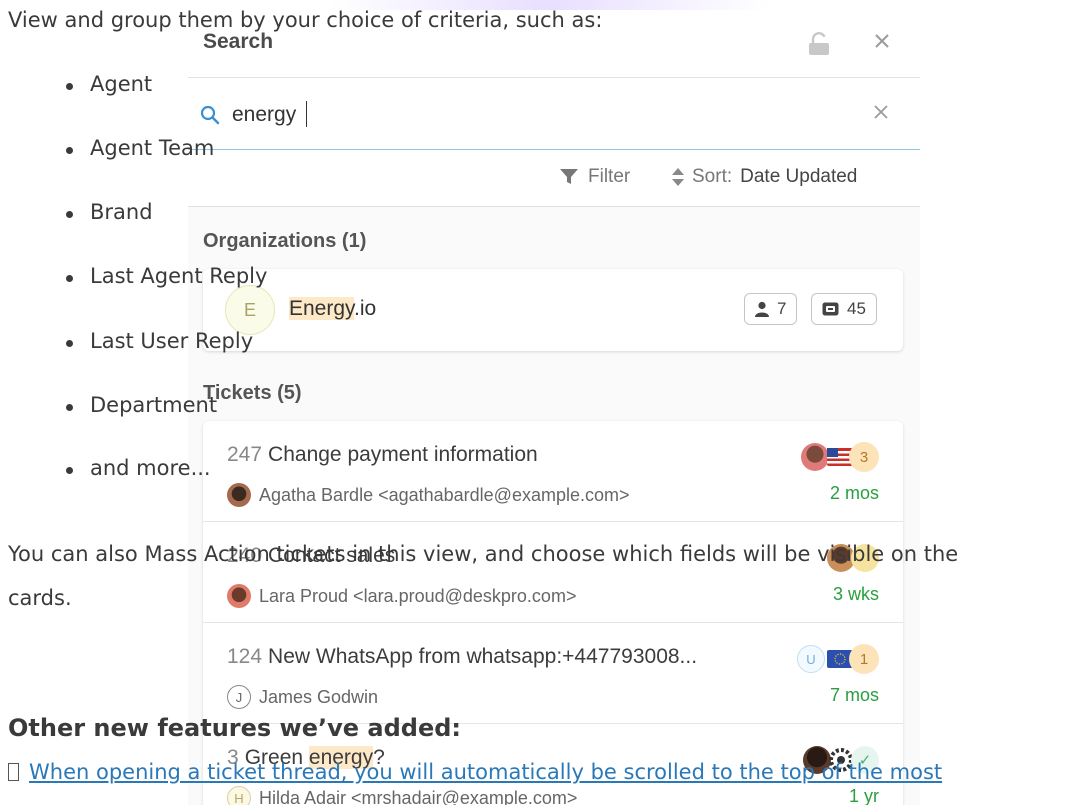  I want to click on panel-title: Search, so click(238, 41).